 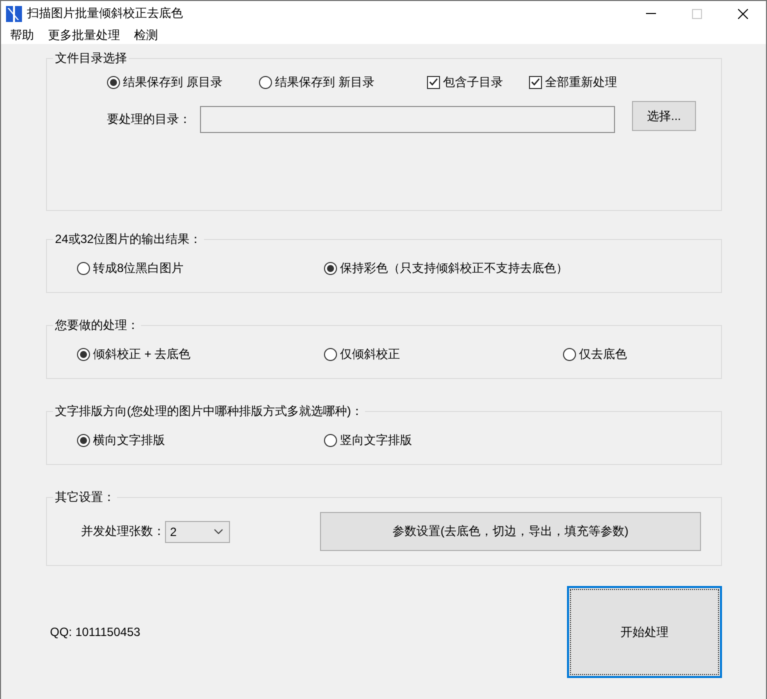 I want to click on window-title: 扫描图片批量倾斜校正去底色, so click(x=105, y=13).